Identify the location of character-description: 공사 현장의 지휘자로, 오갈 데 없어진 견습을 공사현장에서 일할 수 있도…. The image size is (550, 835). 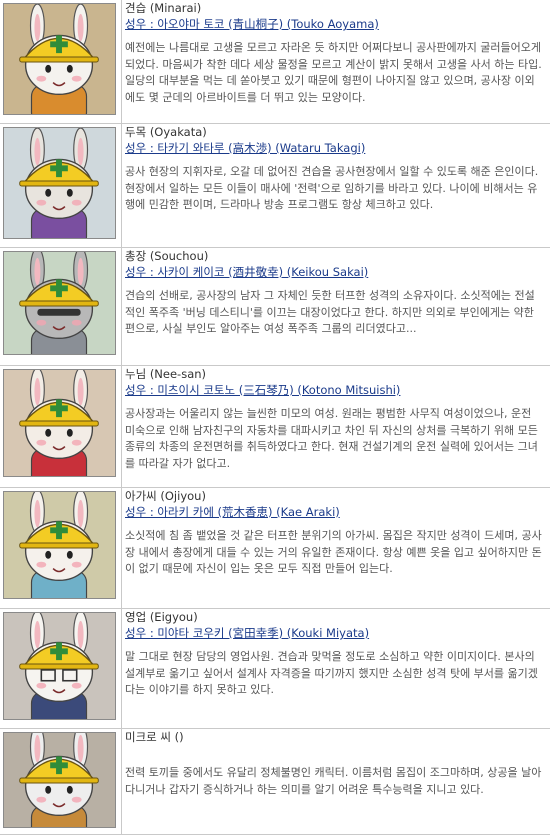
(332, 188).